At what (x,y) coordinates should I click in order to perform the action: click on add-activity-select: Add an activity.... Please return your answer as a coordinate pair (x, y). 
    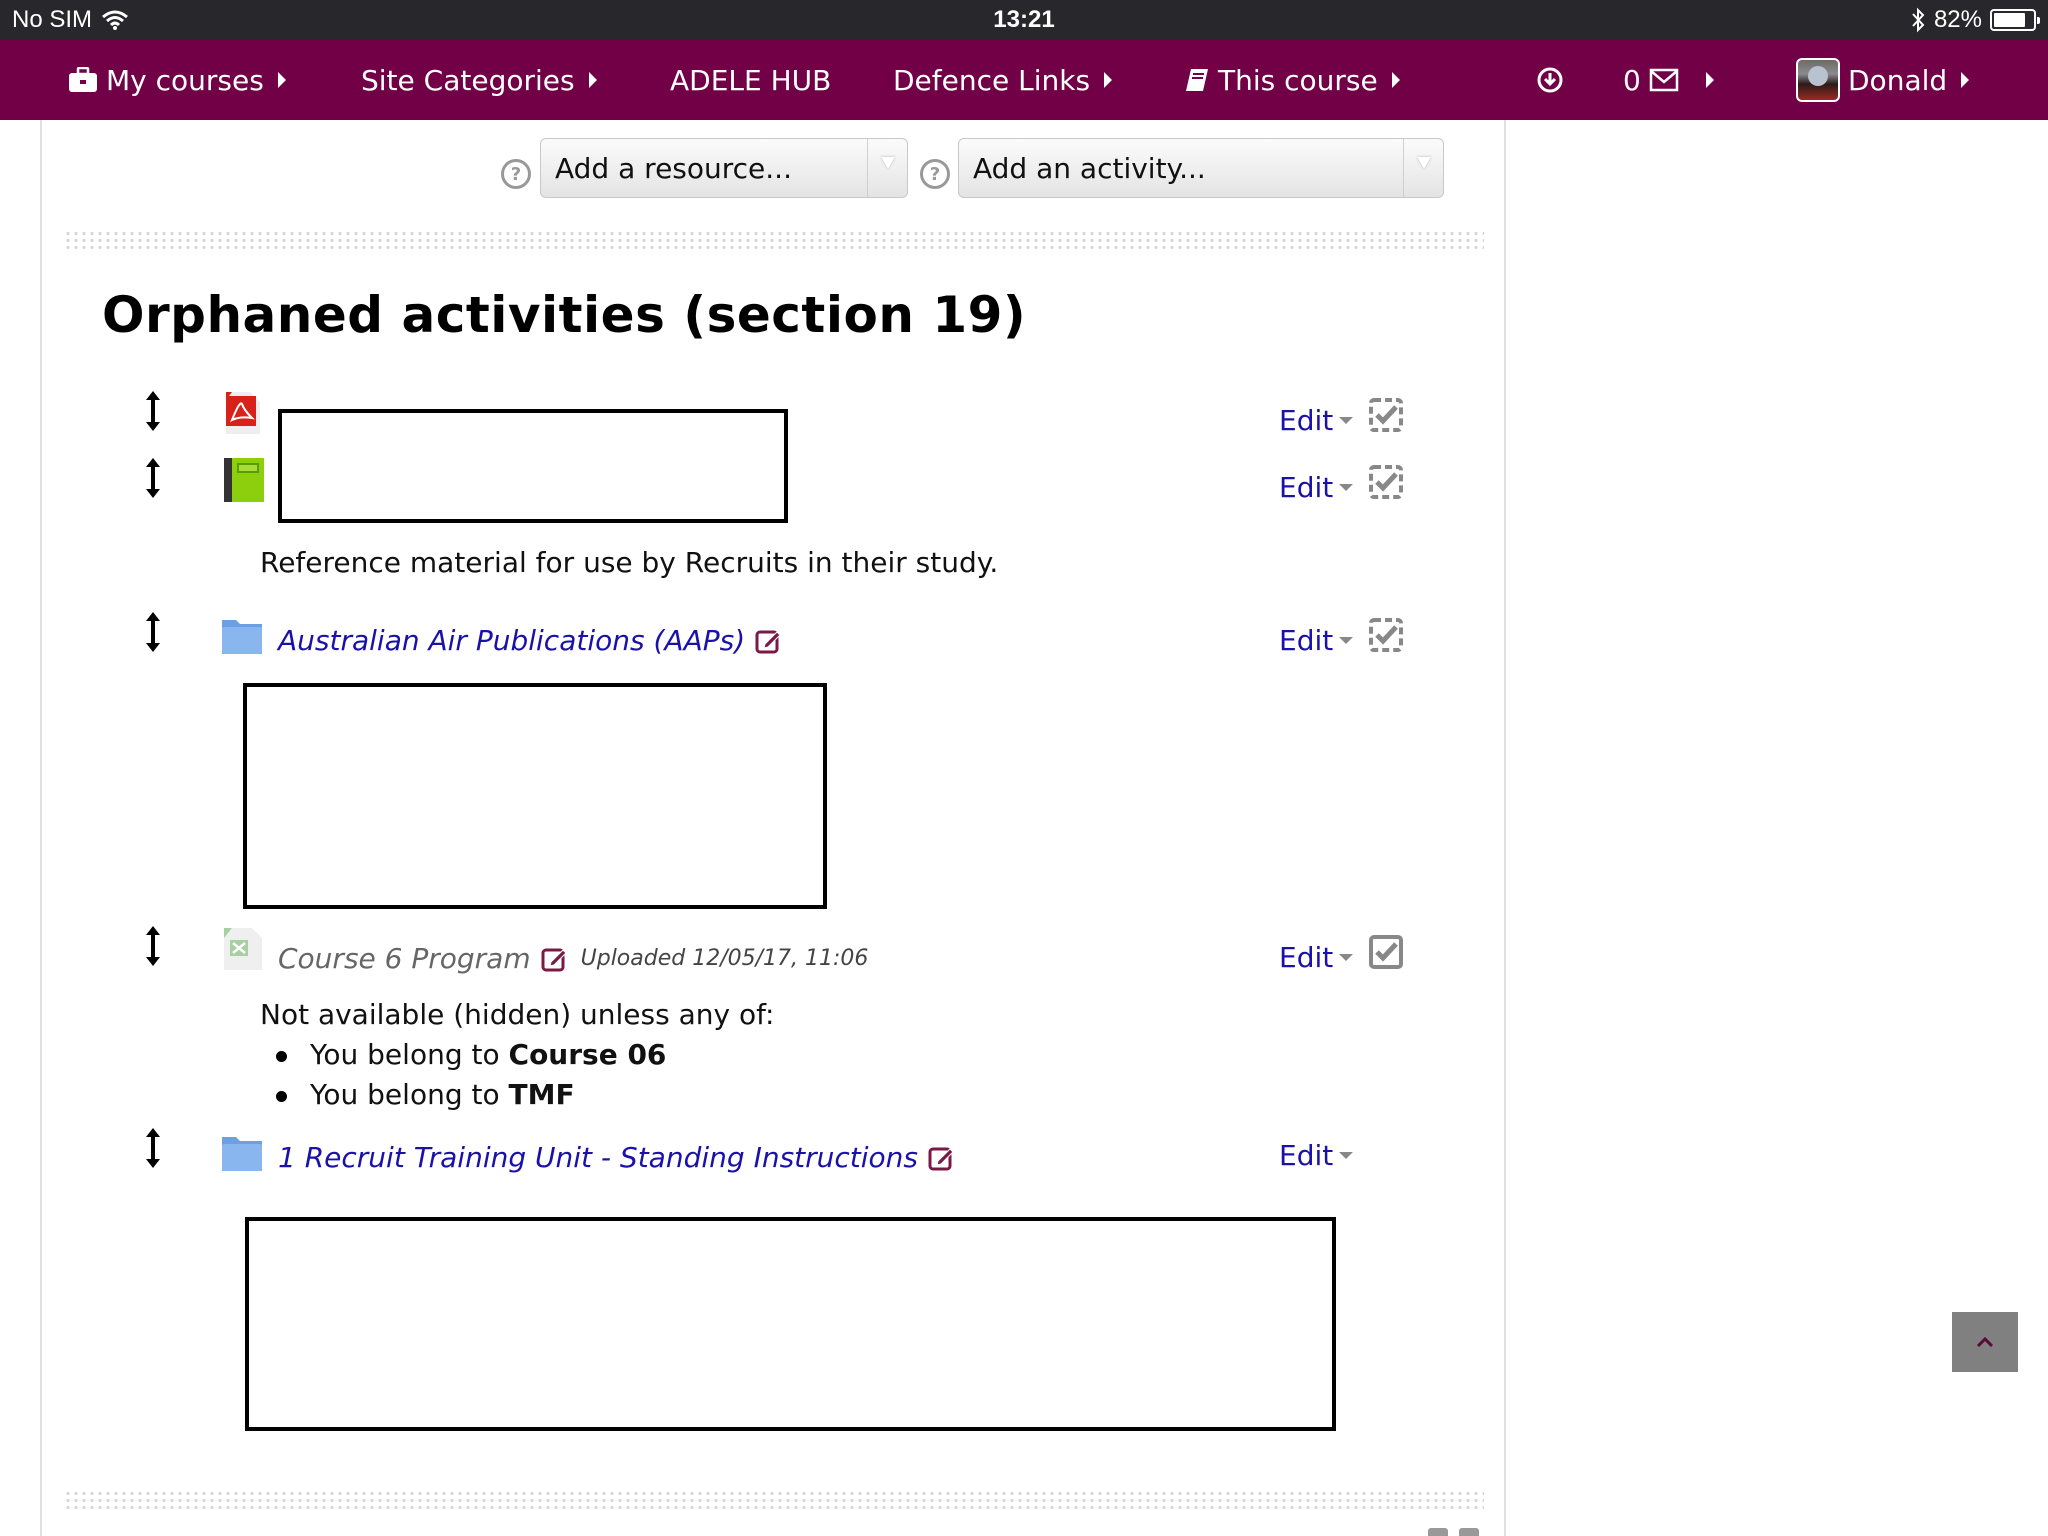
    Looking at the image, I should click on (1201, 168).